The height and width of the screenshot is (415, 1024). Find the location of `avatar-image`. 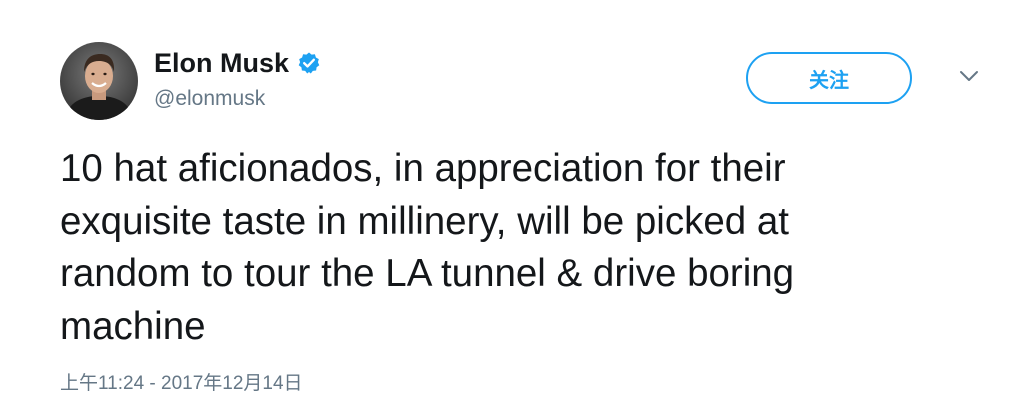

avatar-image is located at coordinates (99, 81).